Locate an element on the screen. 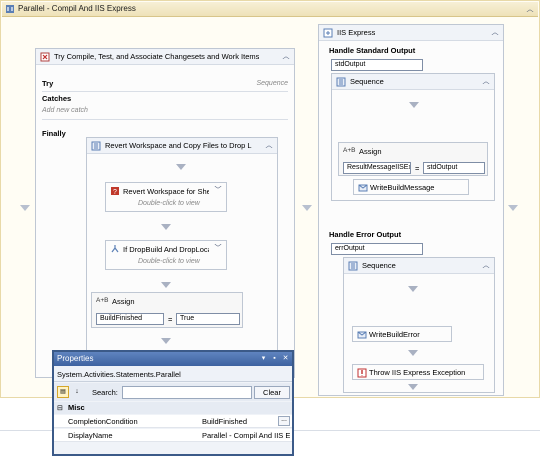 The height and width of the screenshot is (456, 540). assign-value-field: True is located at coordinates (208, 319).